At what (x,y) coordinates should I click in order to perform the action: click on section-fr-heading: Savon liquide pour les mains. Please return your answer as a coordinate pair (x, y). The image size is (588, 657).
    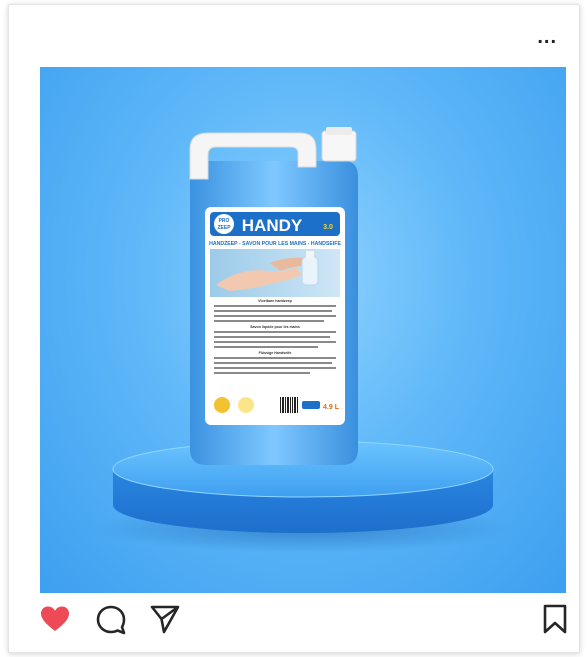
    Looking at the image, I should click on (275, 327).